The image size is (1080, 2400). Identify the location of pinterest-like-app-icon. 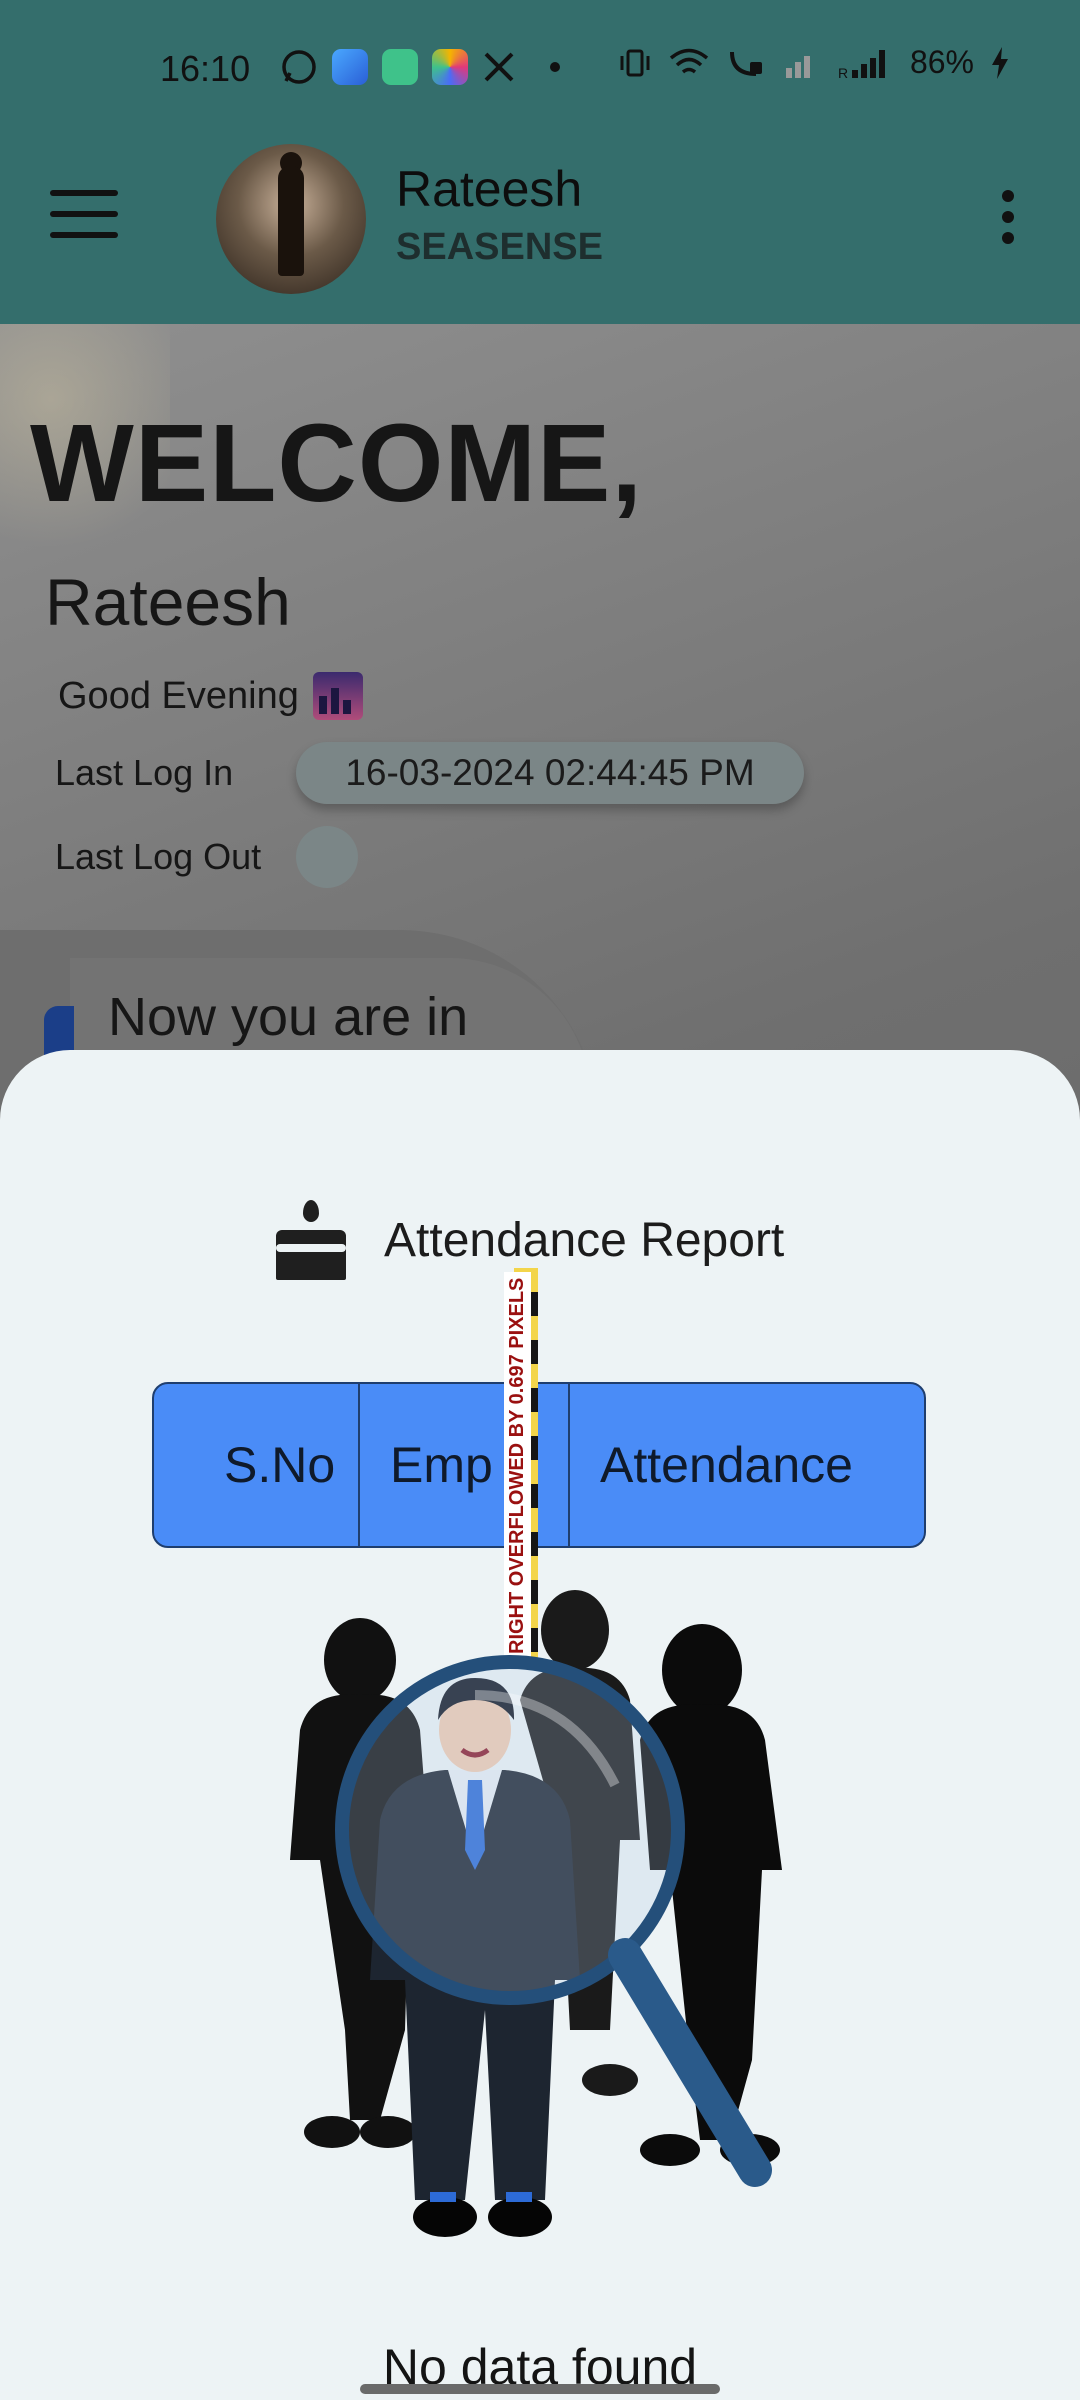
(400, 67).